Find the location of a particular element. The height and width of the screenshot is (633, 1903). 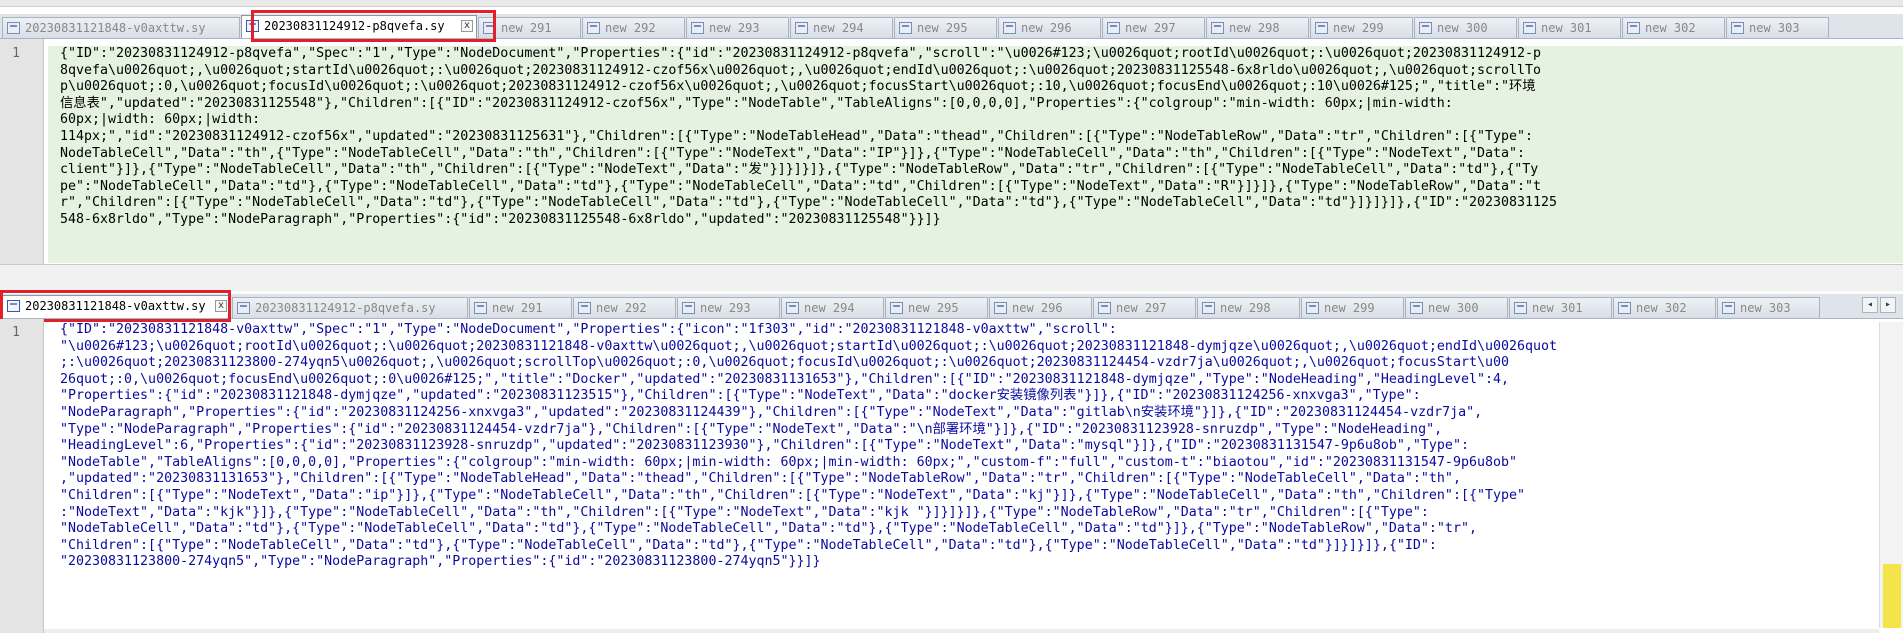

tab-scroll-right-button: ▸ is located at coordinates (1888, 305).